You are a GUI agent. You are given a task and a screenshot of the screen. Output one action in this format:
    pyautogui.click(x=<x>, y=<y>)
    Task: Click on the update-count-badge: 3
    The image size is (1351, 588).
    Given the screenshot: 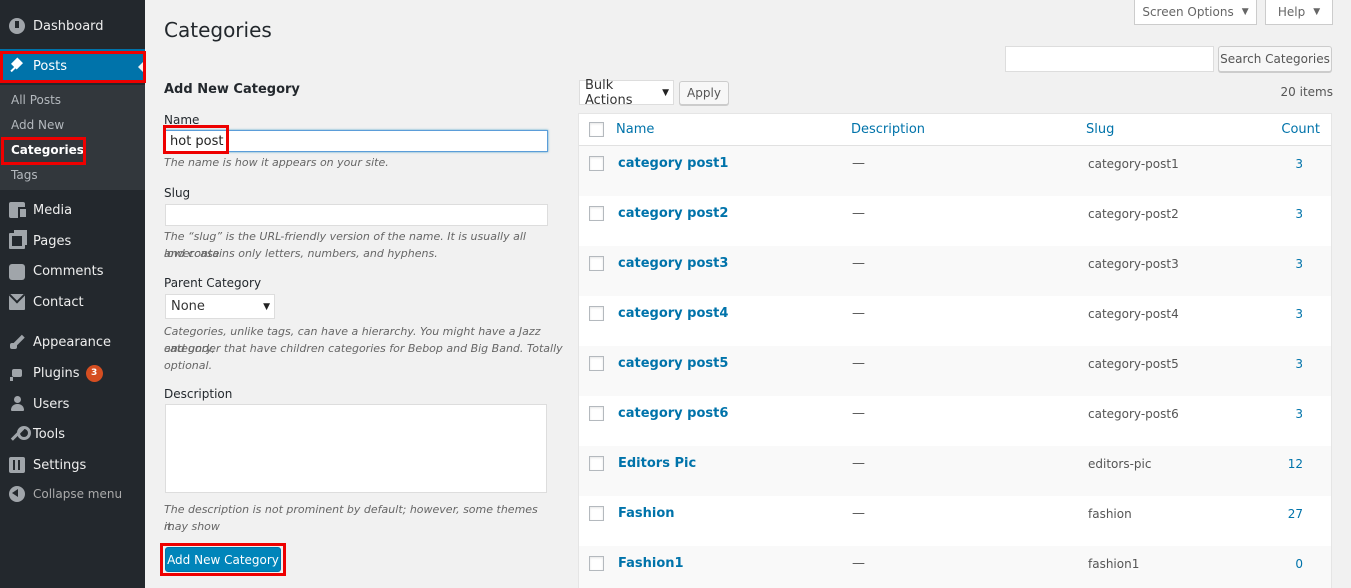 What is the action you would take?
    pyautogui.click(x=94, y=373)
    